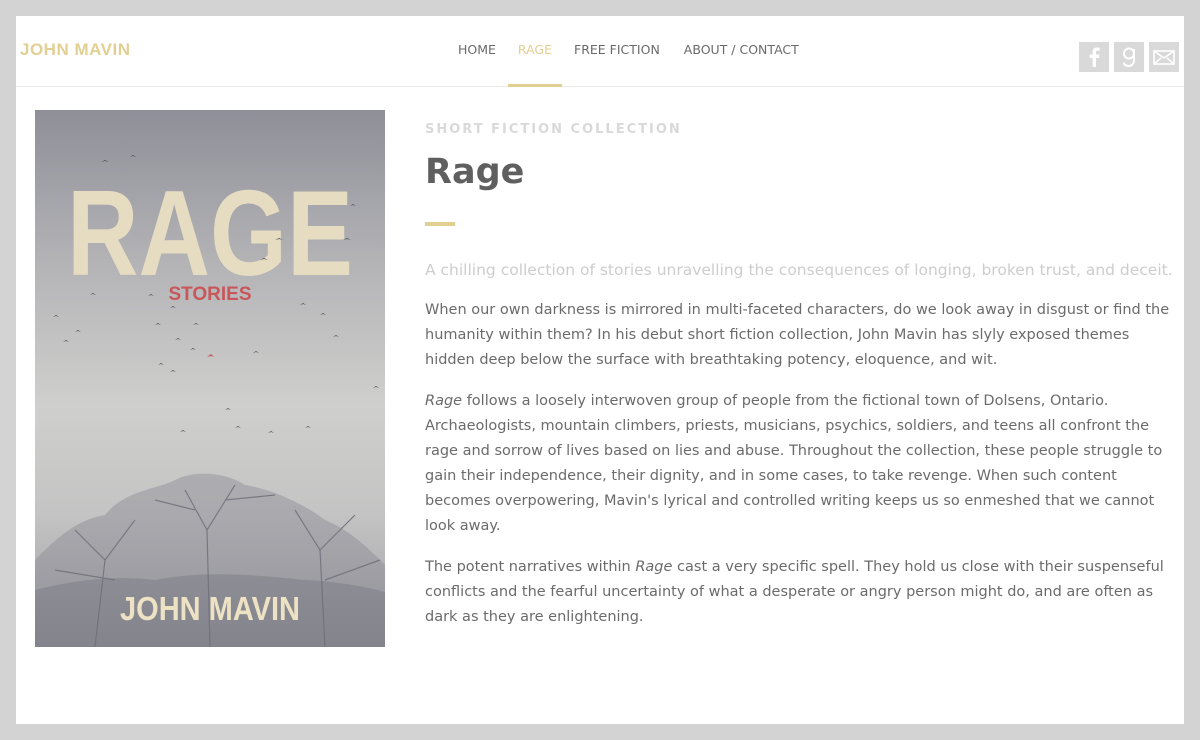 The height and width of the screenshot is (740, 1200). I want to click on nav-rage: RAGE, so click(535, 51).